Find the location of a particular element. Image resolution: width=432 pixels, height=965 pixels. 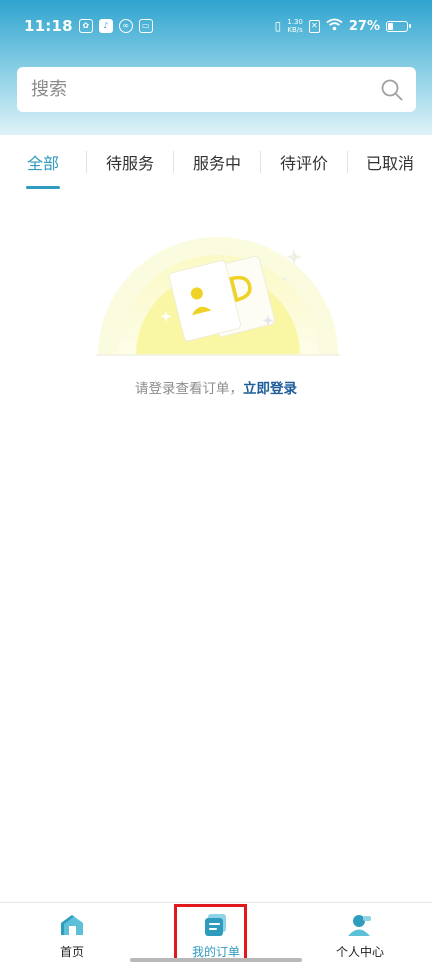

profile-icon is located at coordinates (359, 925).